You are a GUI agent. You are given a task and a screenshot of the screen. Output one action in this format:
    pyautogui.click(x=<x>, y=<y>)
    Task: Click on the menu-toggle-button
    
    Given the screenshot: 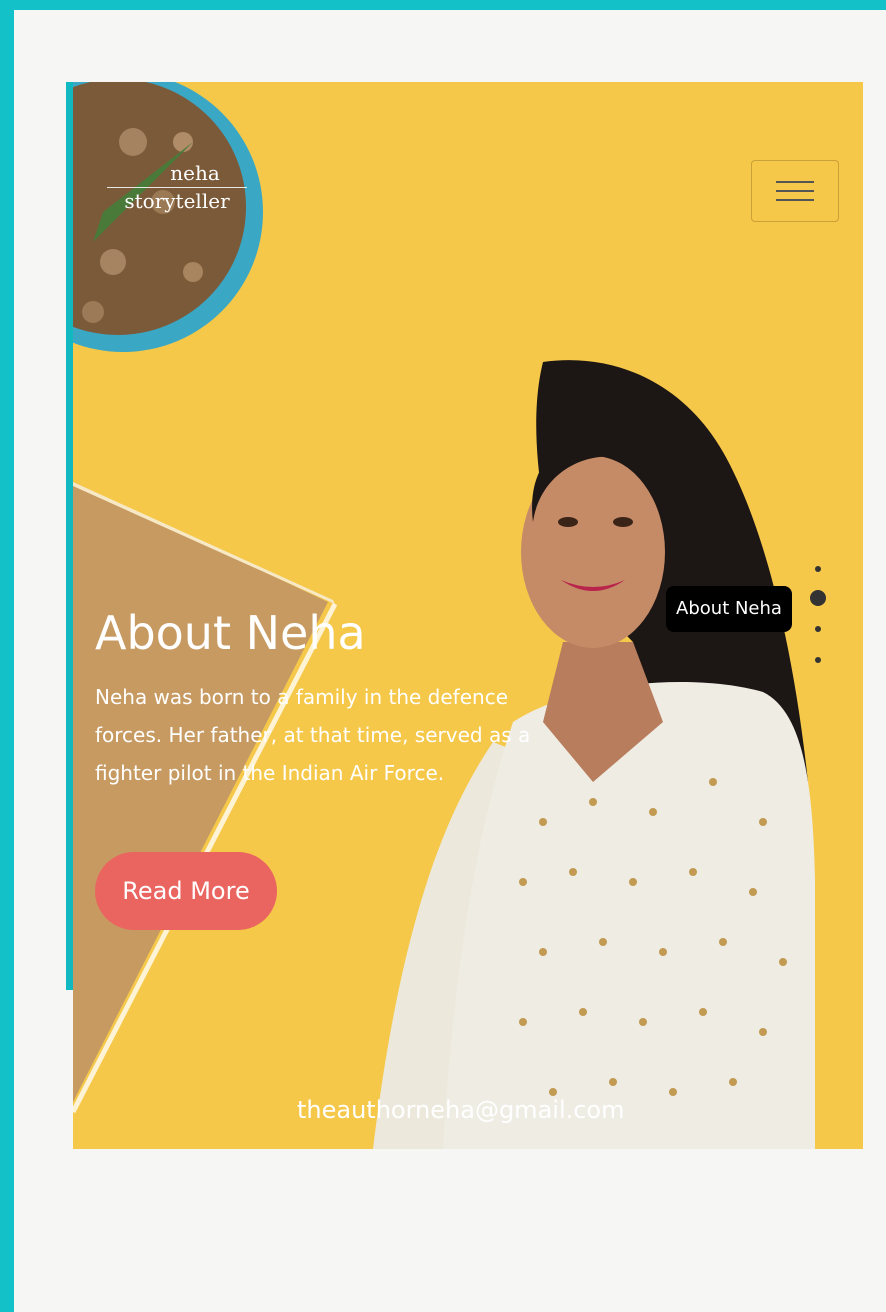 What is the action you would take?
    pyautogui.click(x=795, y=191)
    